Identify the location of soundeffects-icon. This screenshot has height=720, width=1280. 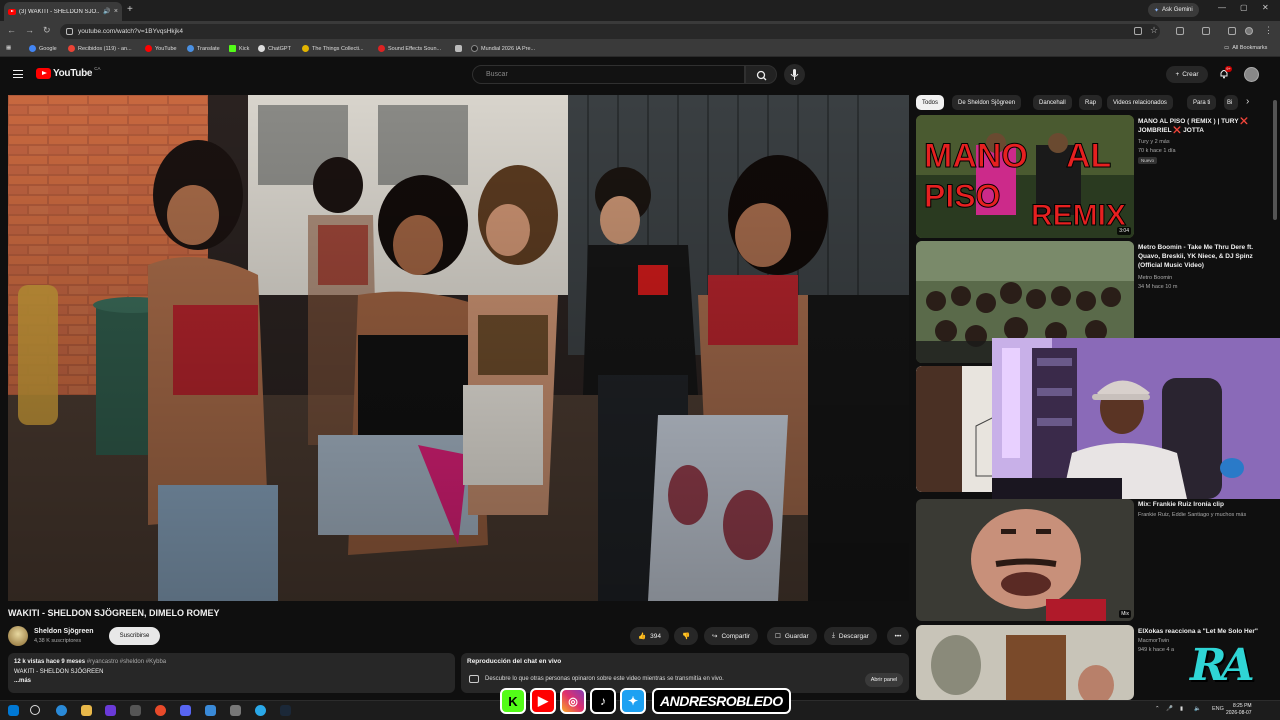
(381, 48).